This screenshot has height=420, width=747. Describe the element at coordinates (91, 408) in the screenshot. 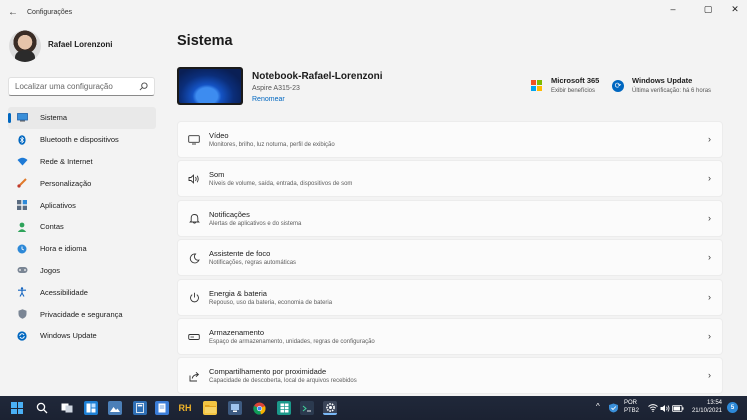

I see `widgets-icon` at that location.